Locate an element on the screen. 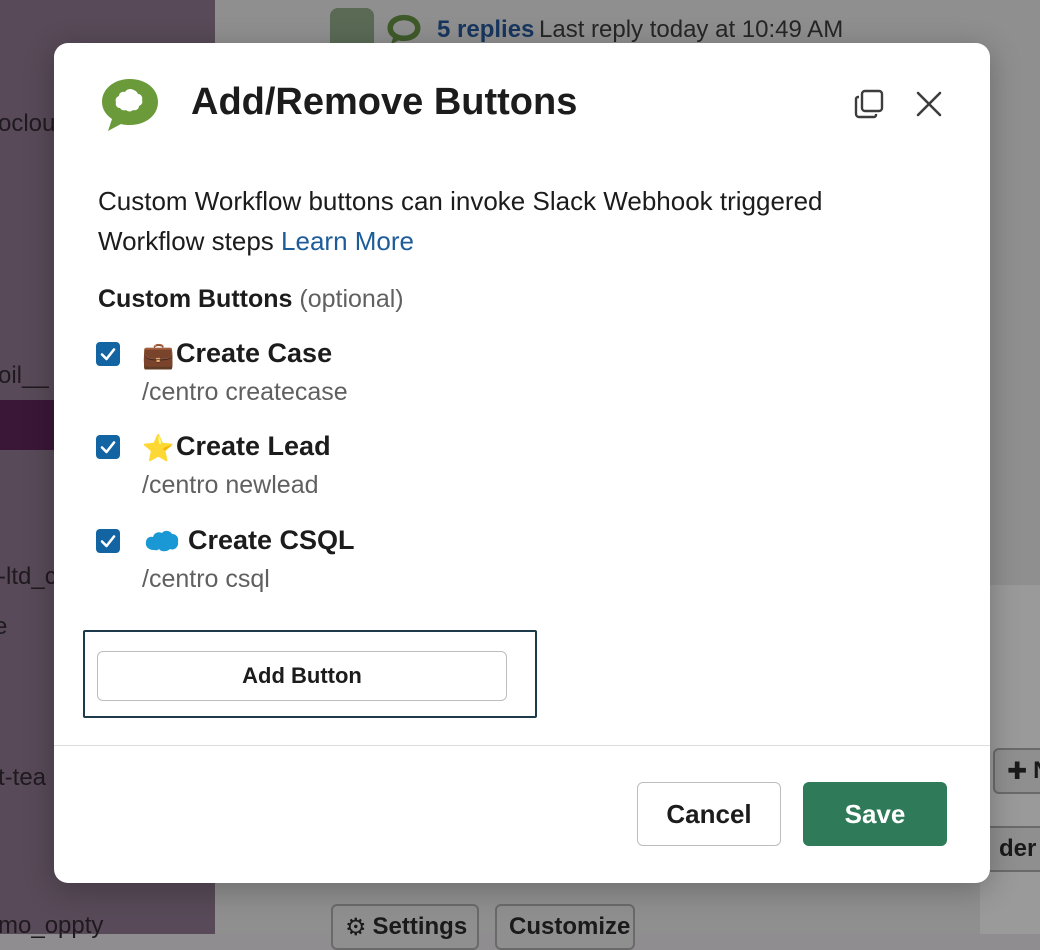 This screenshot has width=1040, height=950. add-button: Add Button is located at coordinates (302, 676).